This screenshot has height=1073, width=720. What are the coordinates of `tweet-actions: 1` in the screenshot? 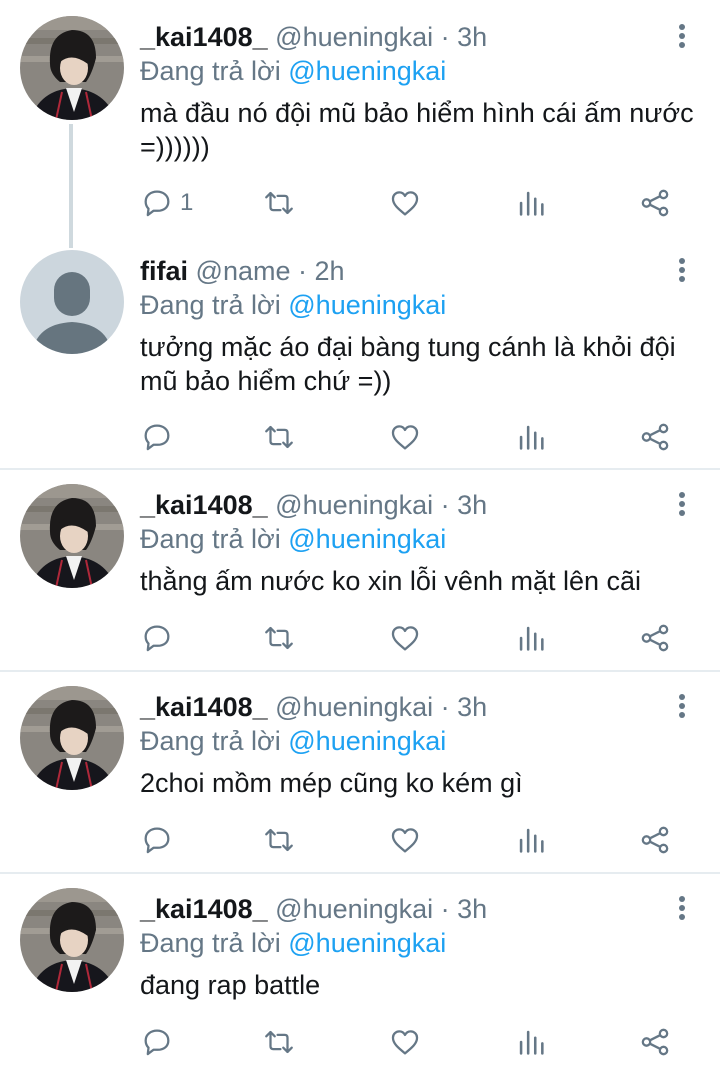 It's located at (360, 203).